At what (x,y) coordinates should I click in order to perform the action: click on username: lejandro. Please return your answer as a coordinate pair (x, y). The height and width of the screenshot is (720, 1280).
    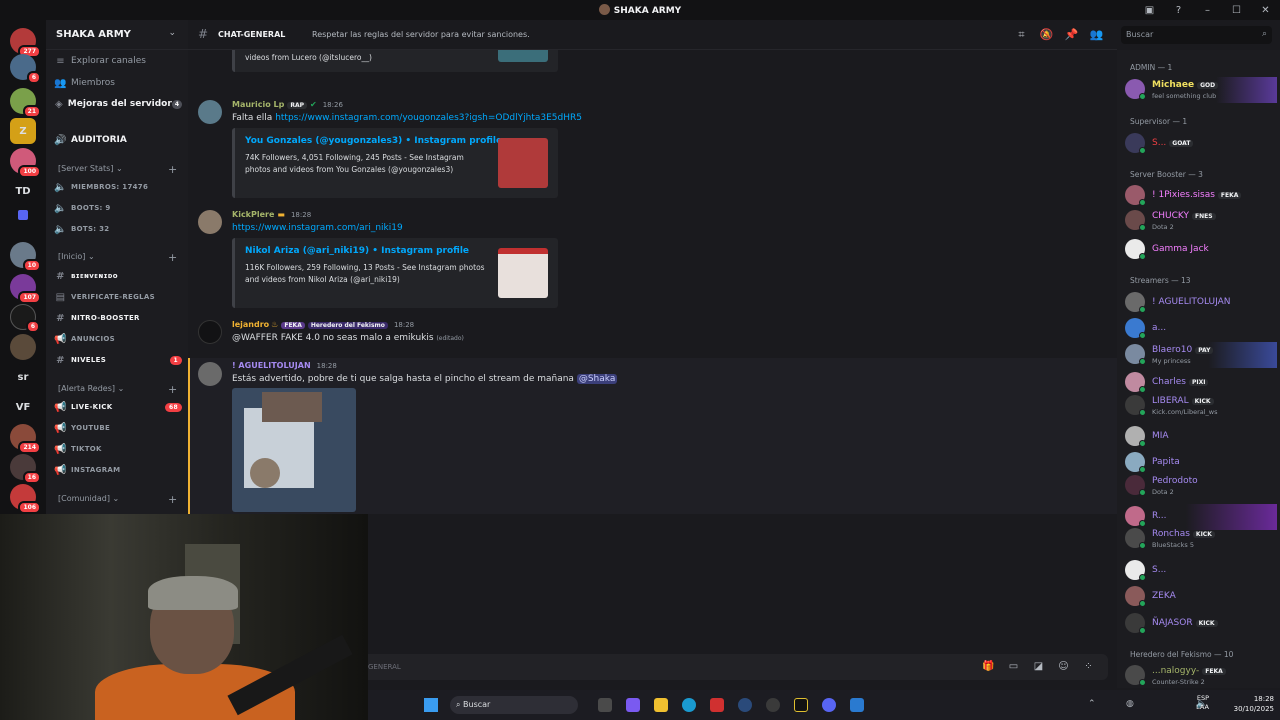
    Looking at the image, I should click on (250, 324).